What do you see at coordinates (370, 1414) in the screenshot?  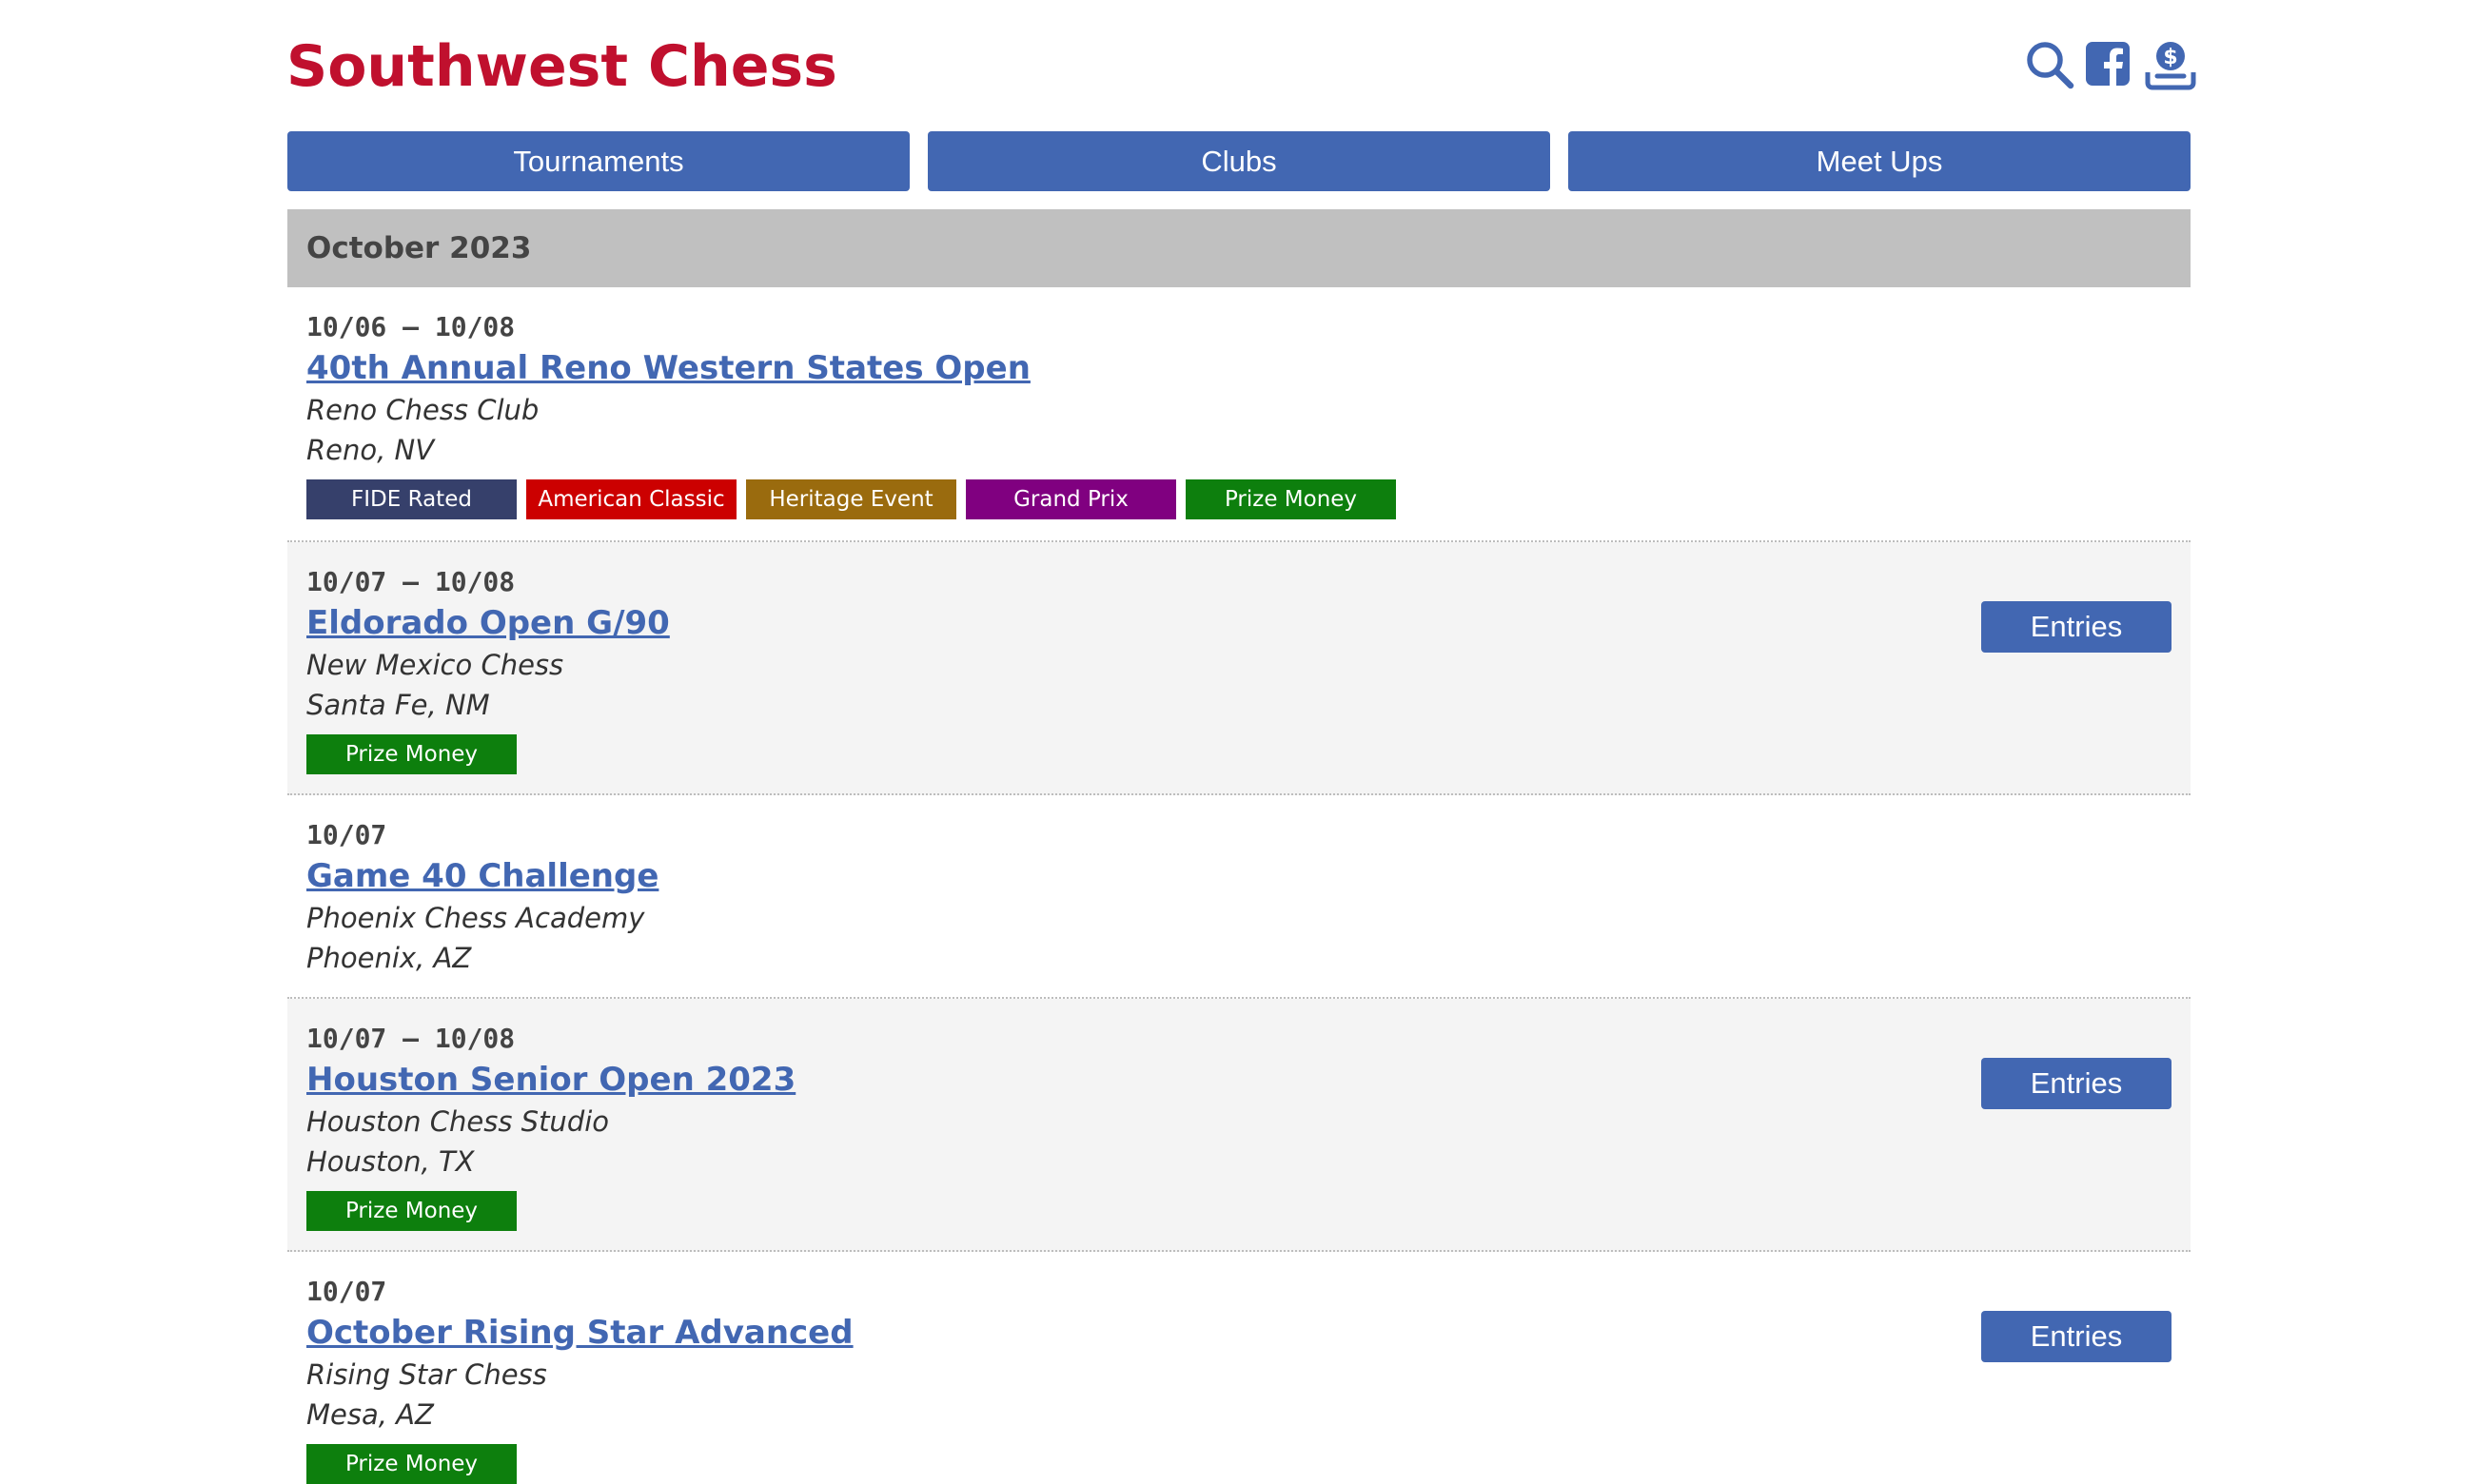 I see `event-location: Mesa, AZ` at bounding box center [370, 1414].